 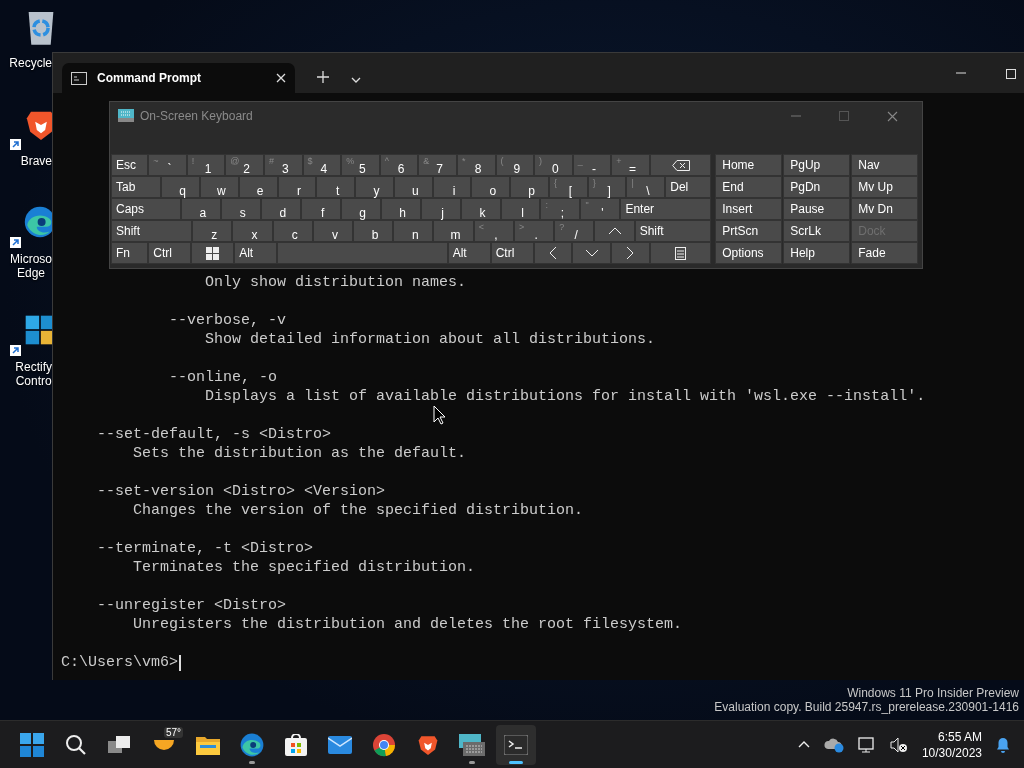 What do you see at coordinates (630, 165) in the screenshot?
I see `keyboard-key: + =` at bounding box center [630, 165].